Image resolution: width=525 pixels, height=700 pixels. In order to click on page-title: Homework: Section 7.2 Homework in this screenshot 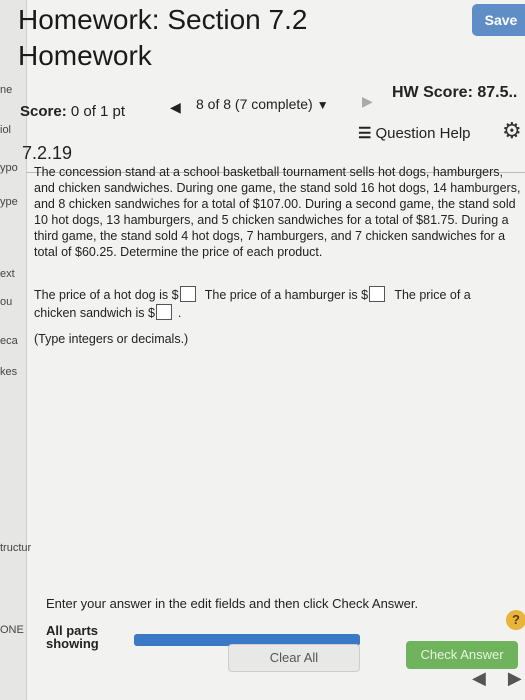, I will do `click(162, 38)`.